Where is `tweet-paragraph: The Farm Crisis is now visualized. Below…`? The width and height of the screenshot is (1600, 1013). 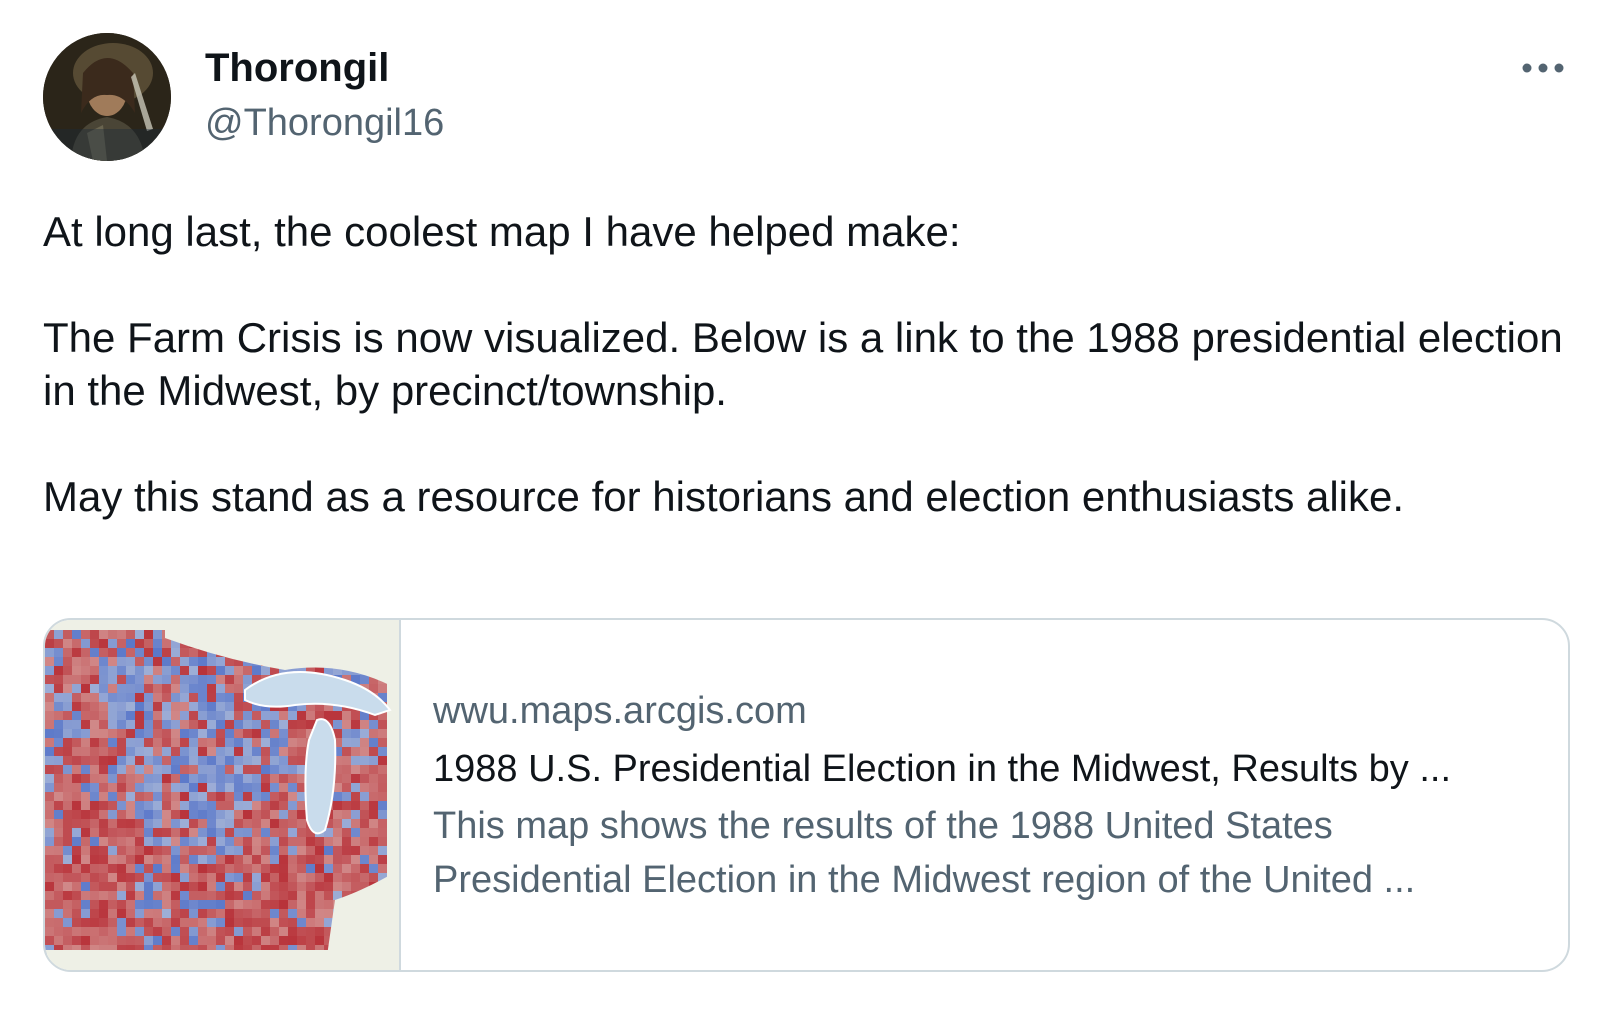 tweet-paragraph: The Farm Crisis is now visualized. Below… is located at coordinates (803, 364).